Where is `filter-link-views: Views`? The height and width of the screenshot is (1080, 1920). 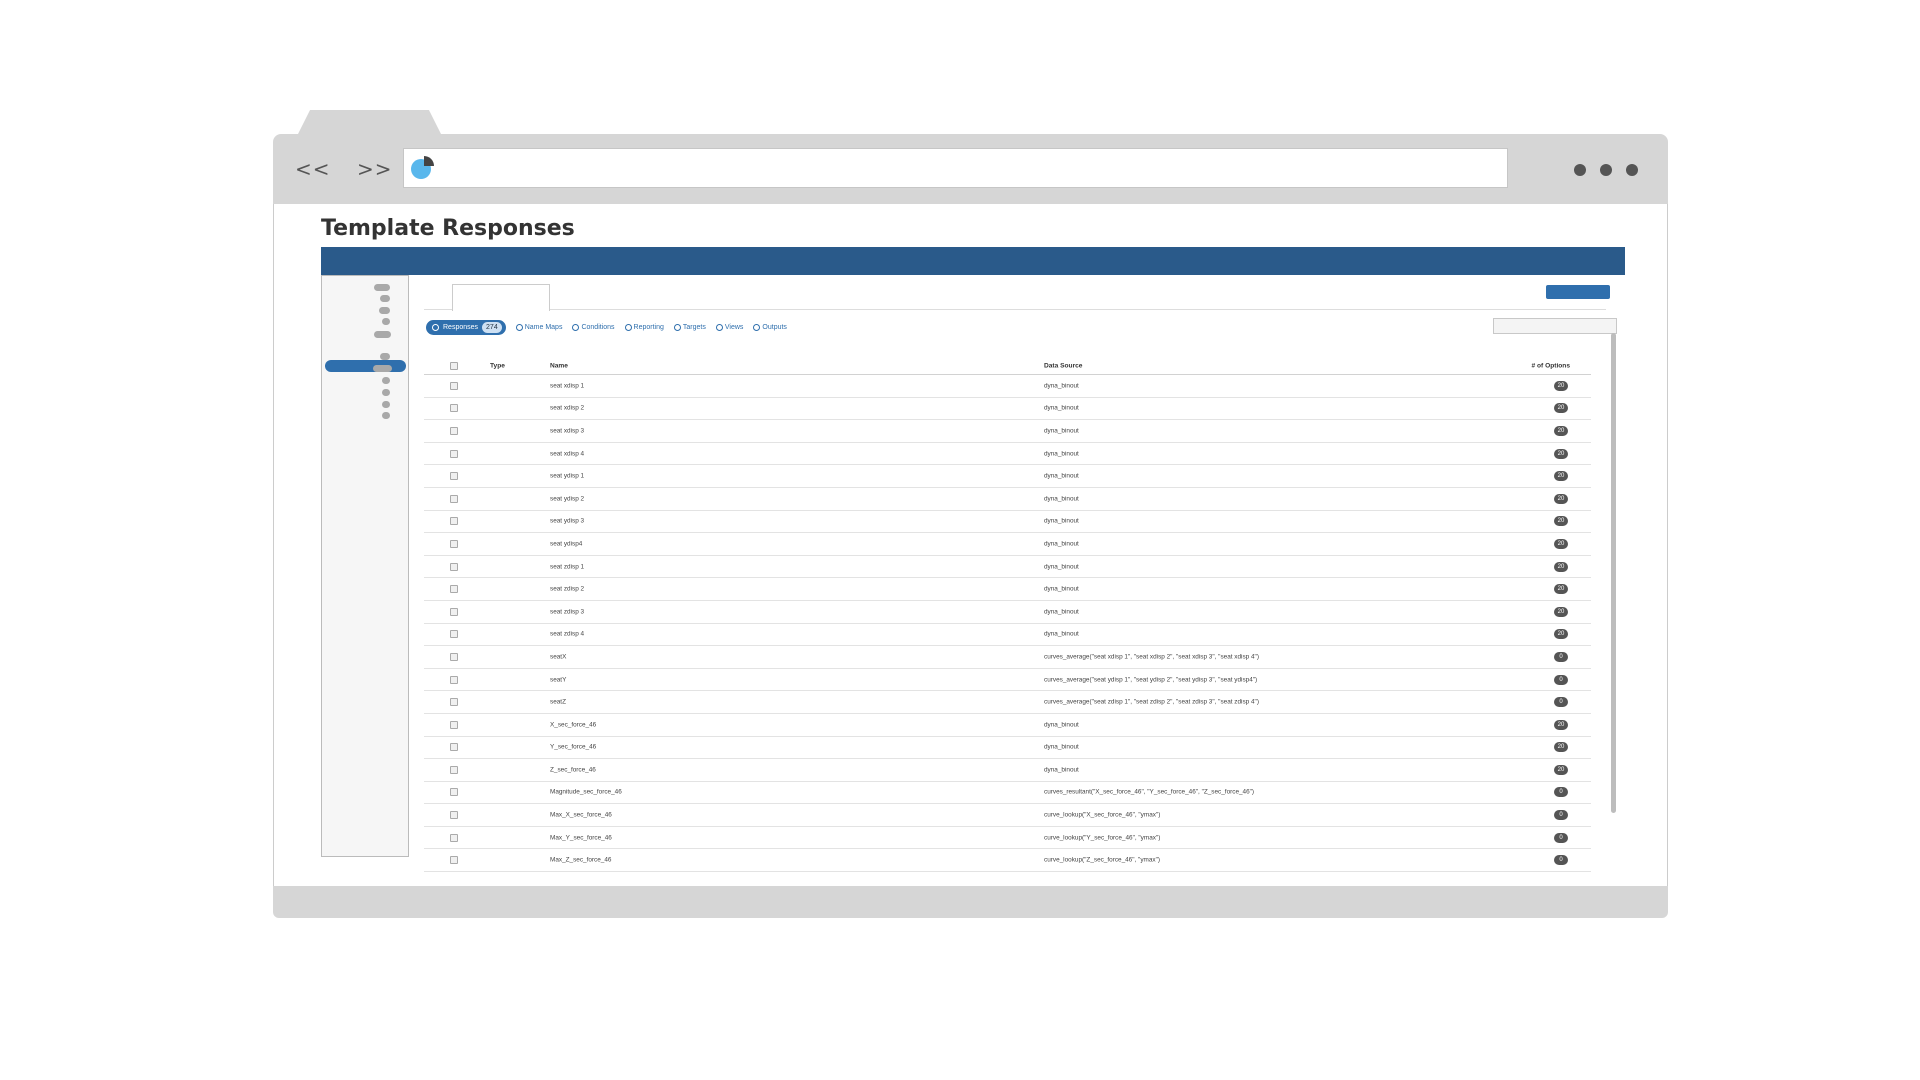
filter-link-views: Views is located at coordinates (729, 327).